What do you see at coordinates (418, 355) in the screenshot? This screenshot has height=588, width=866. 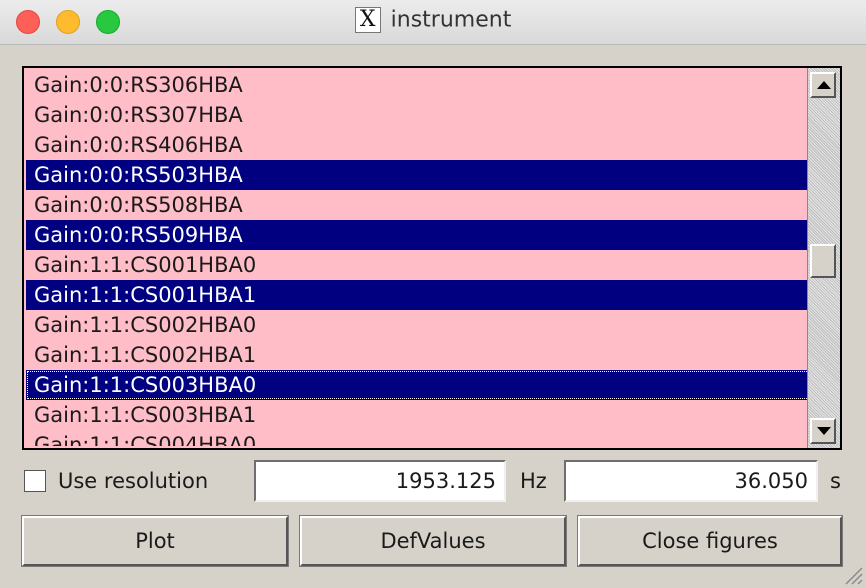 I see `list-item: Gain:1:1:CS002HBA1` at bounding box center [418, 355].